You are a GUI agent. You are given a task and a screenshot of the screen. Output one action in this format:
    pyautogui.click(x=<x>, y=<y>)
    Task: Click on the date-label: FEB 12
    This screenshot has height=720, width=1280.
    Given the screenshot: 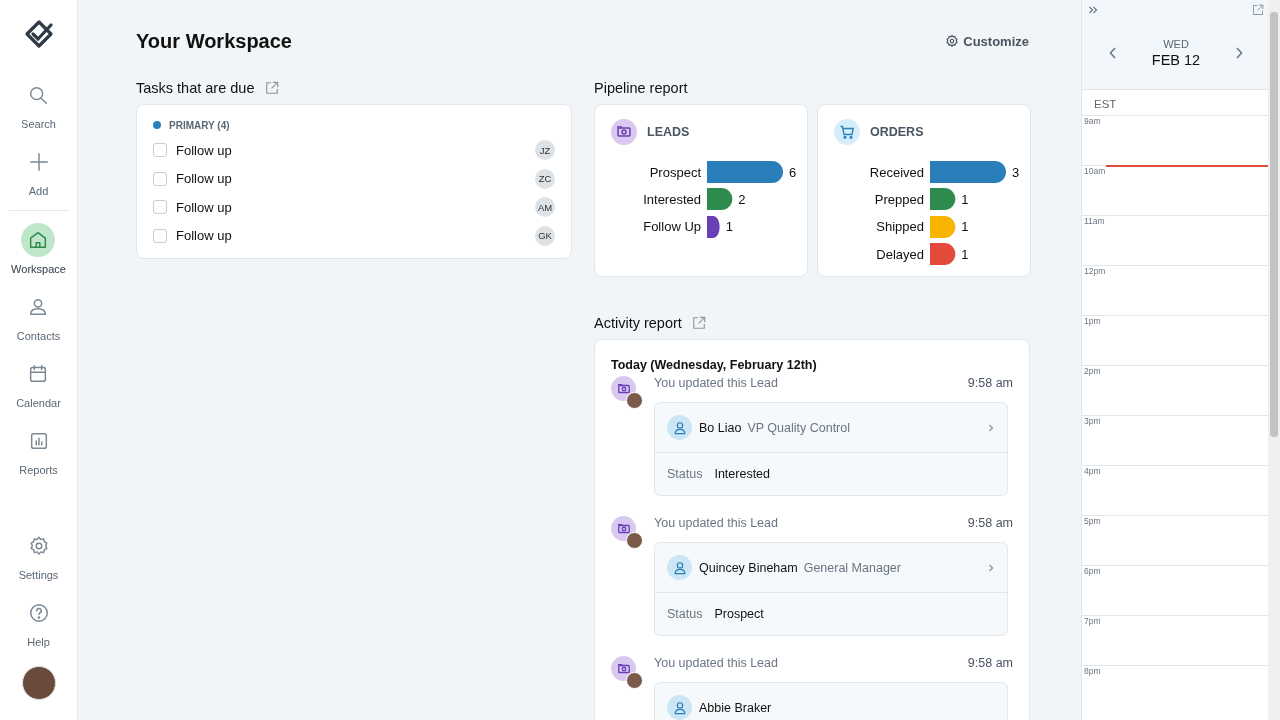 What is the action you would take?
    pyautogui.click(x=1176, y=60)
    